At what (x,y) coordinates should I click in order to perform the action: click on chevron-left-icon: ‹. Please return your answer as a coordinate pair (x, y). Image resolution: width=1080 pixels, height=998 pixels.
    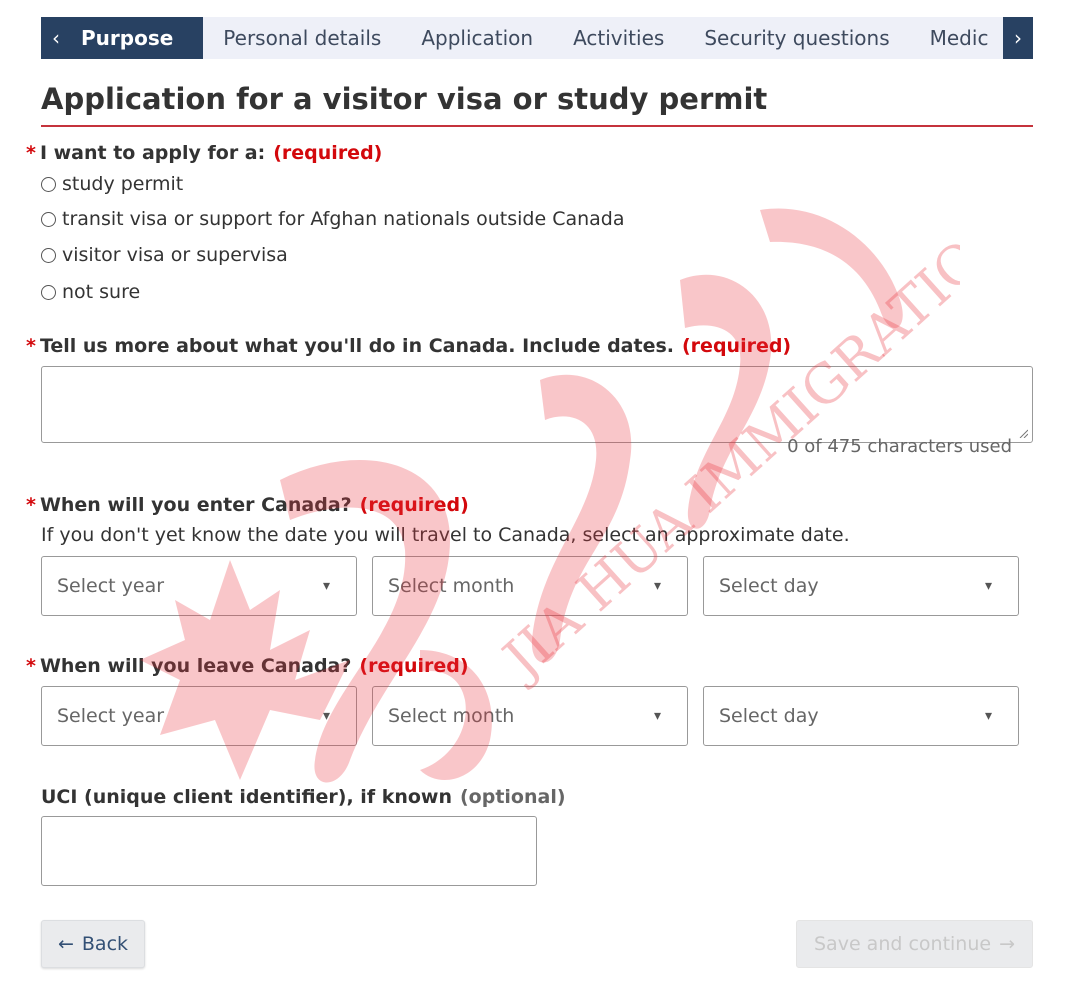
    Looking at the image, I should click on (56, 38).